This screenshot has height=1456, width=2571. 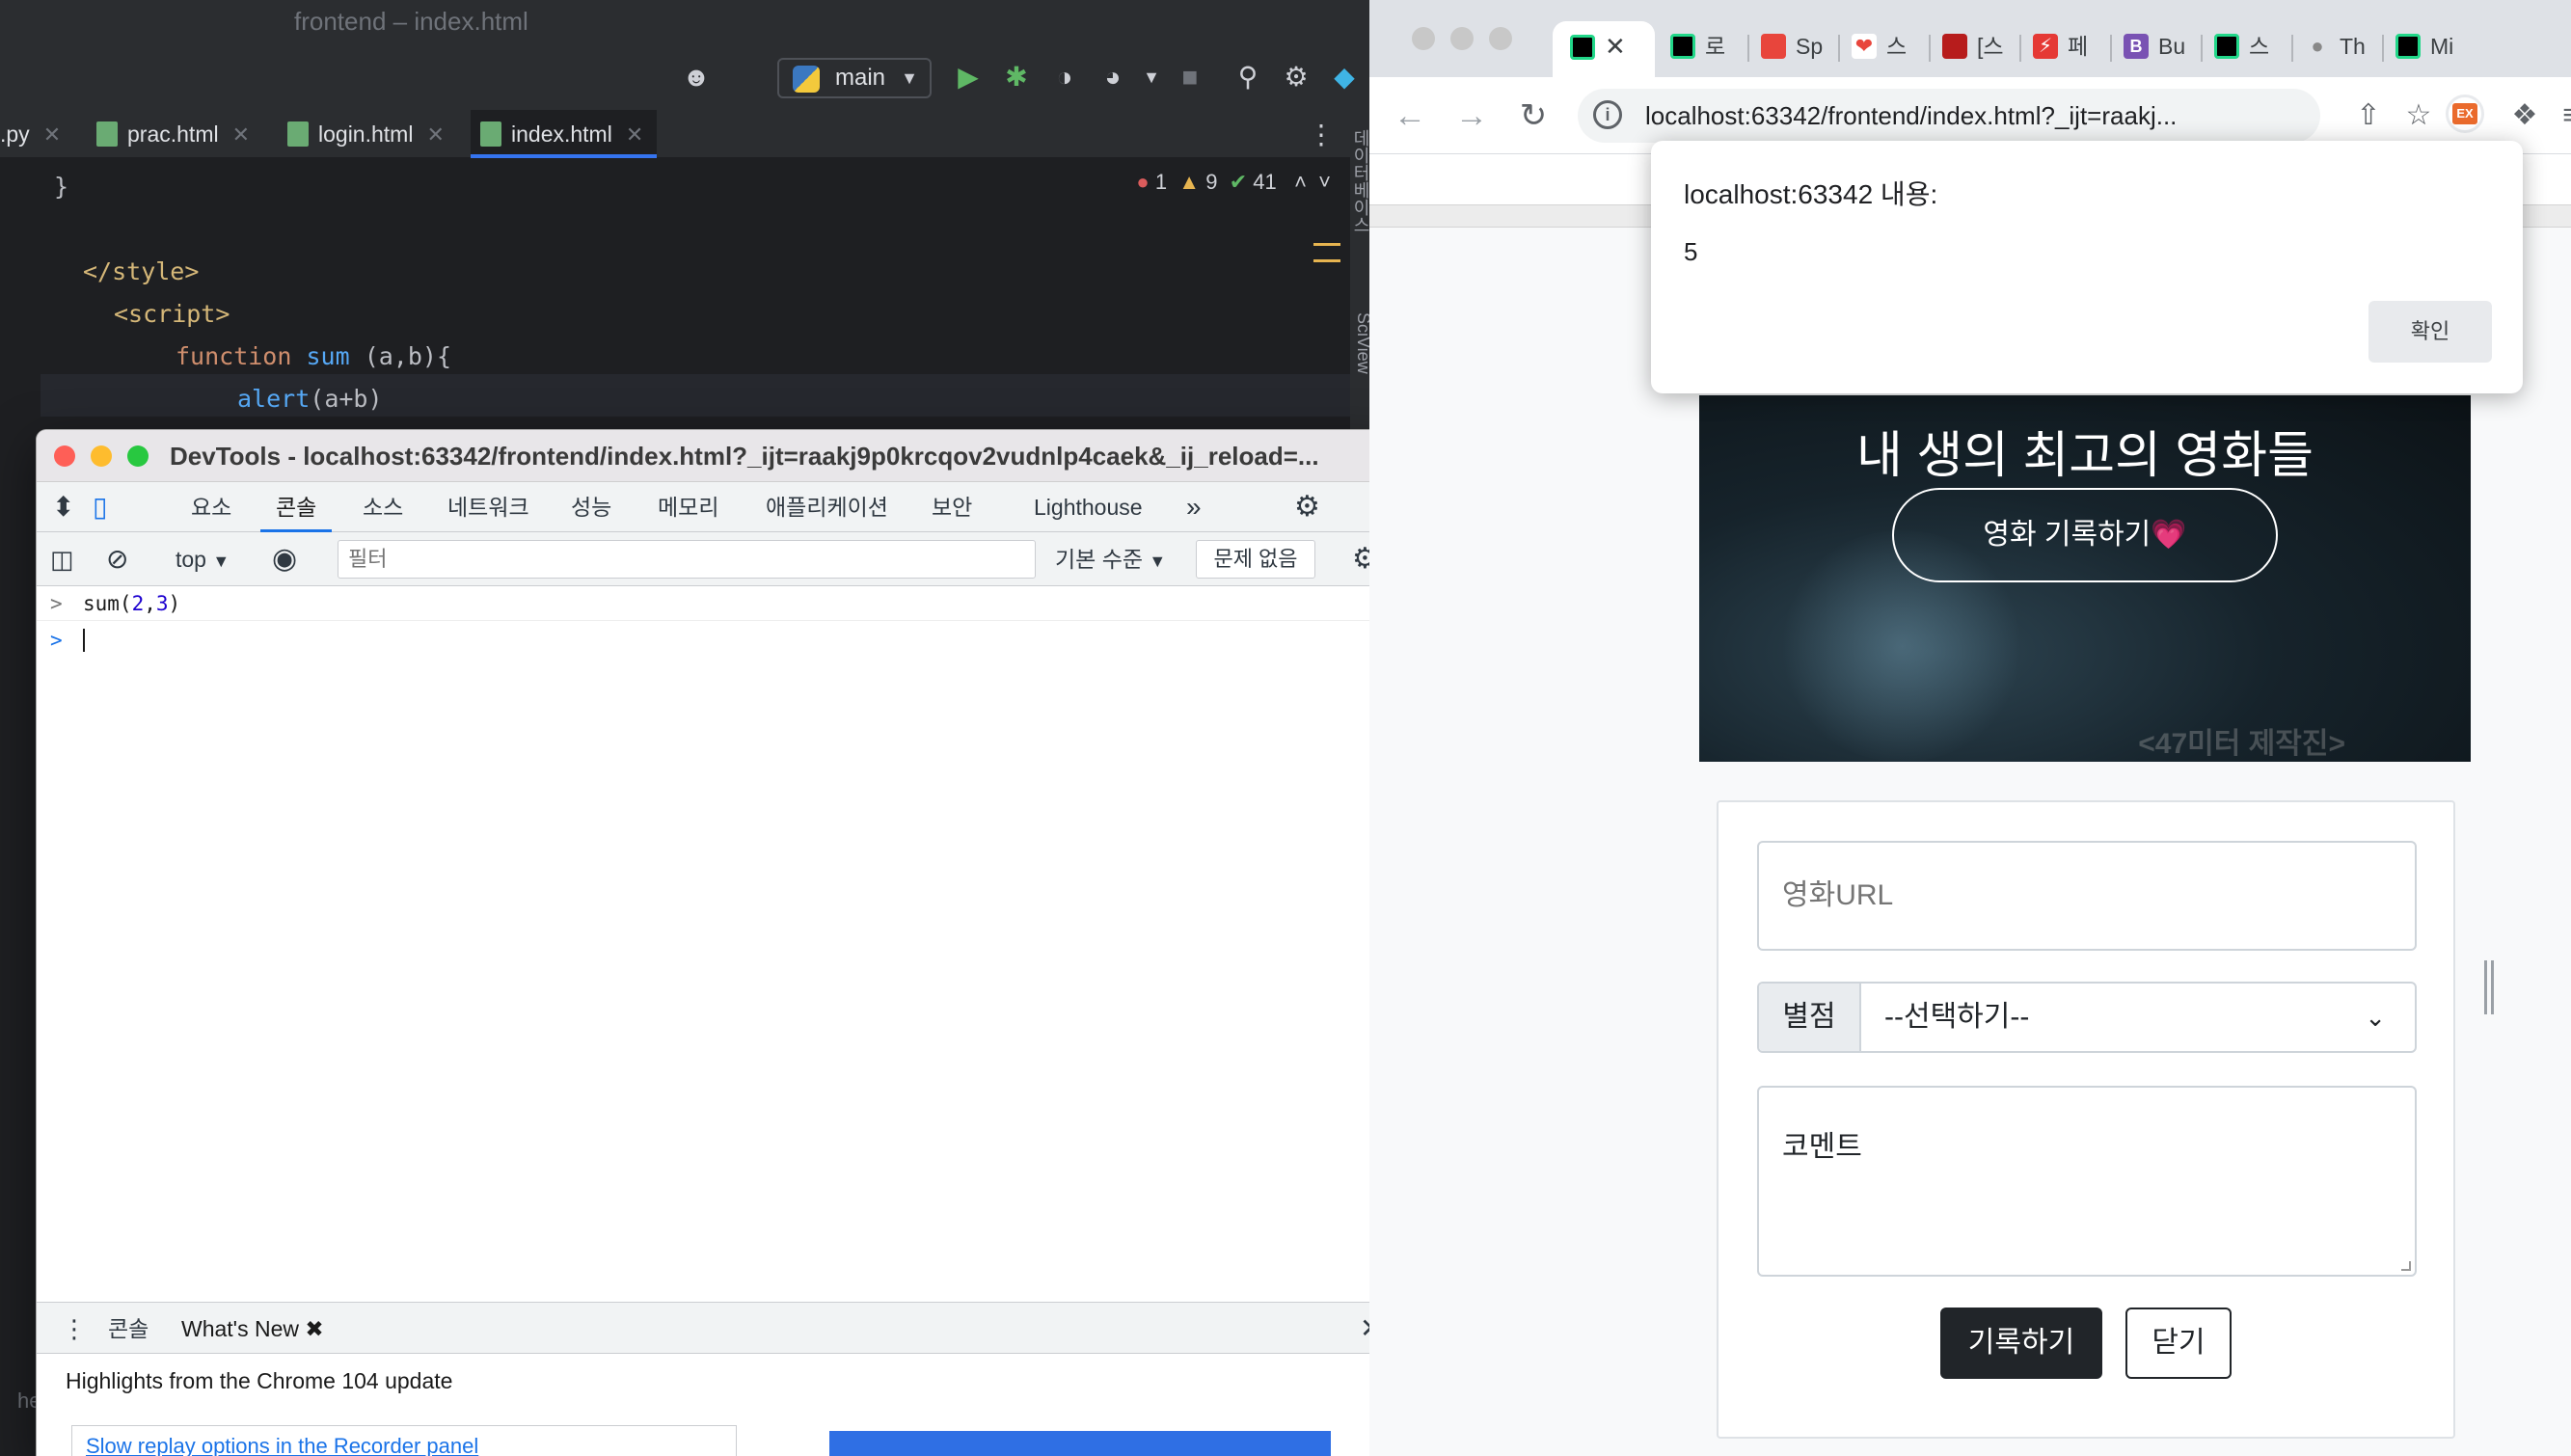 I want to click on drawer-tab-label: What's New, so click(x=240, y=1328).